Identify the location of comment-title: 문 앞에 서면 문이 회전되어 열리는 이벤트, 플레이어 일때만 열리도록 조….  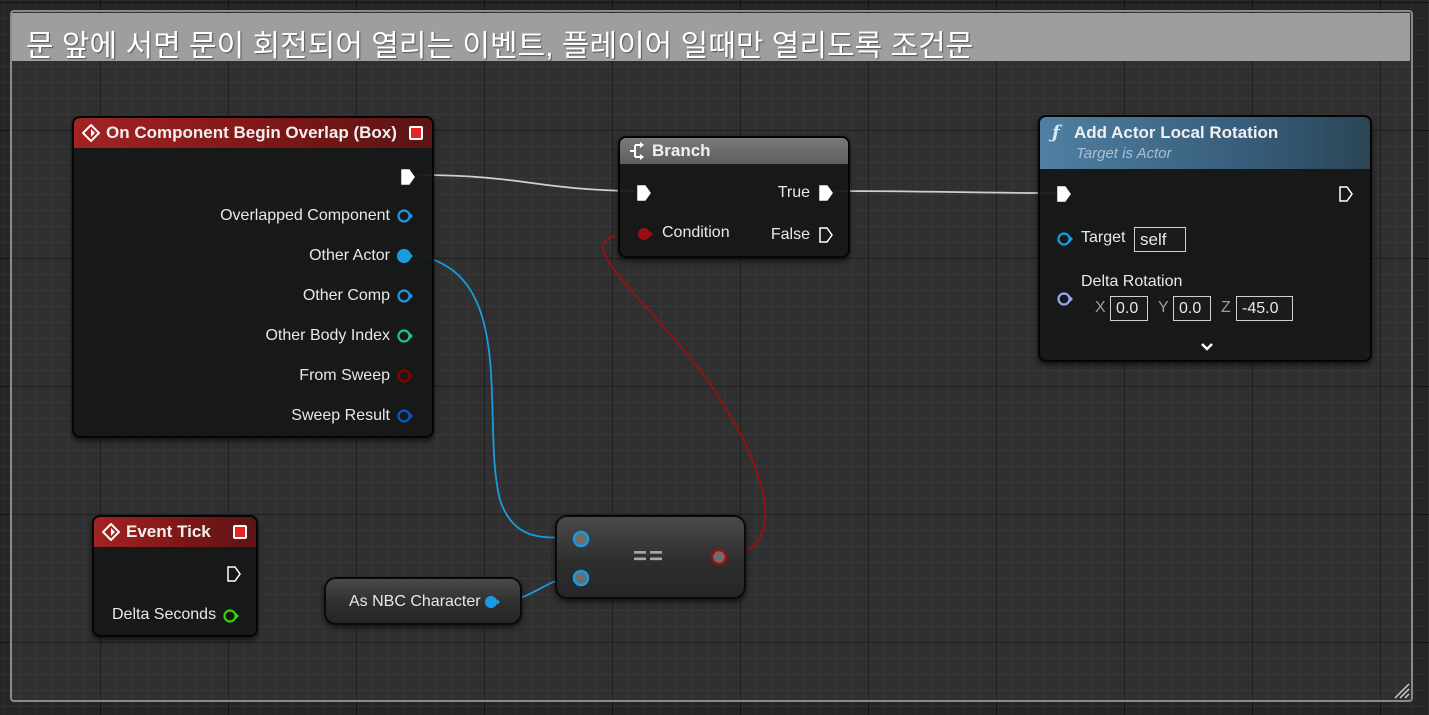
(711, 38).